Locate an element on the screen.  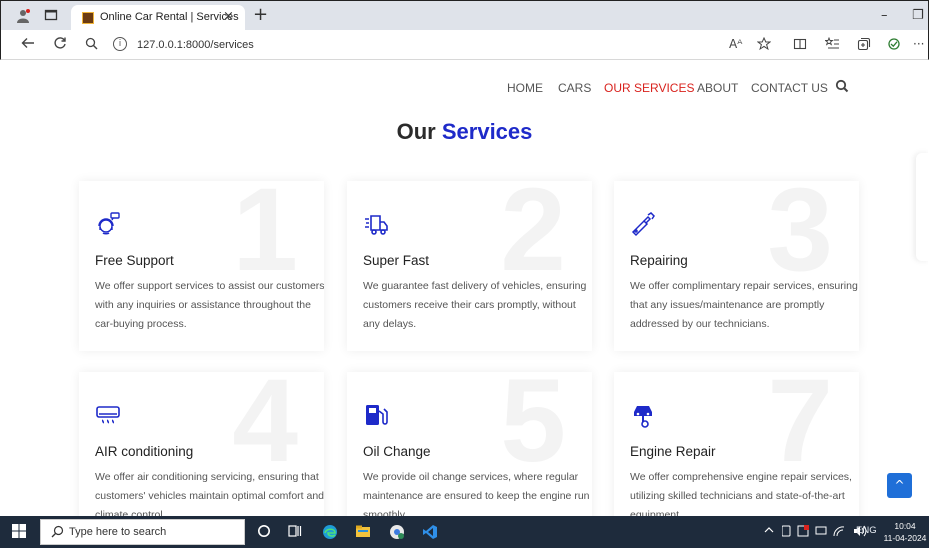
card-number: 4 is located at coordinates (265, 429).